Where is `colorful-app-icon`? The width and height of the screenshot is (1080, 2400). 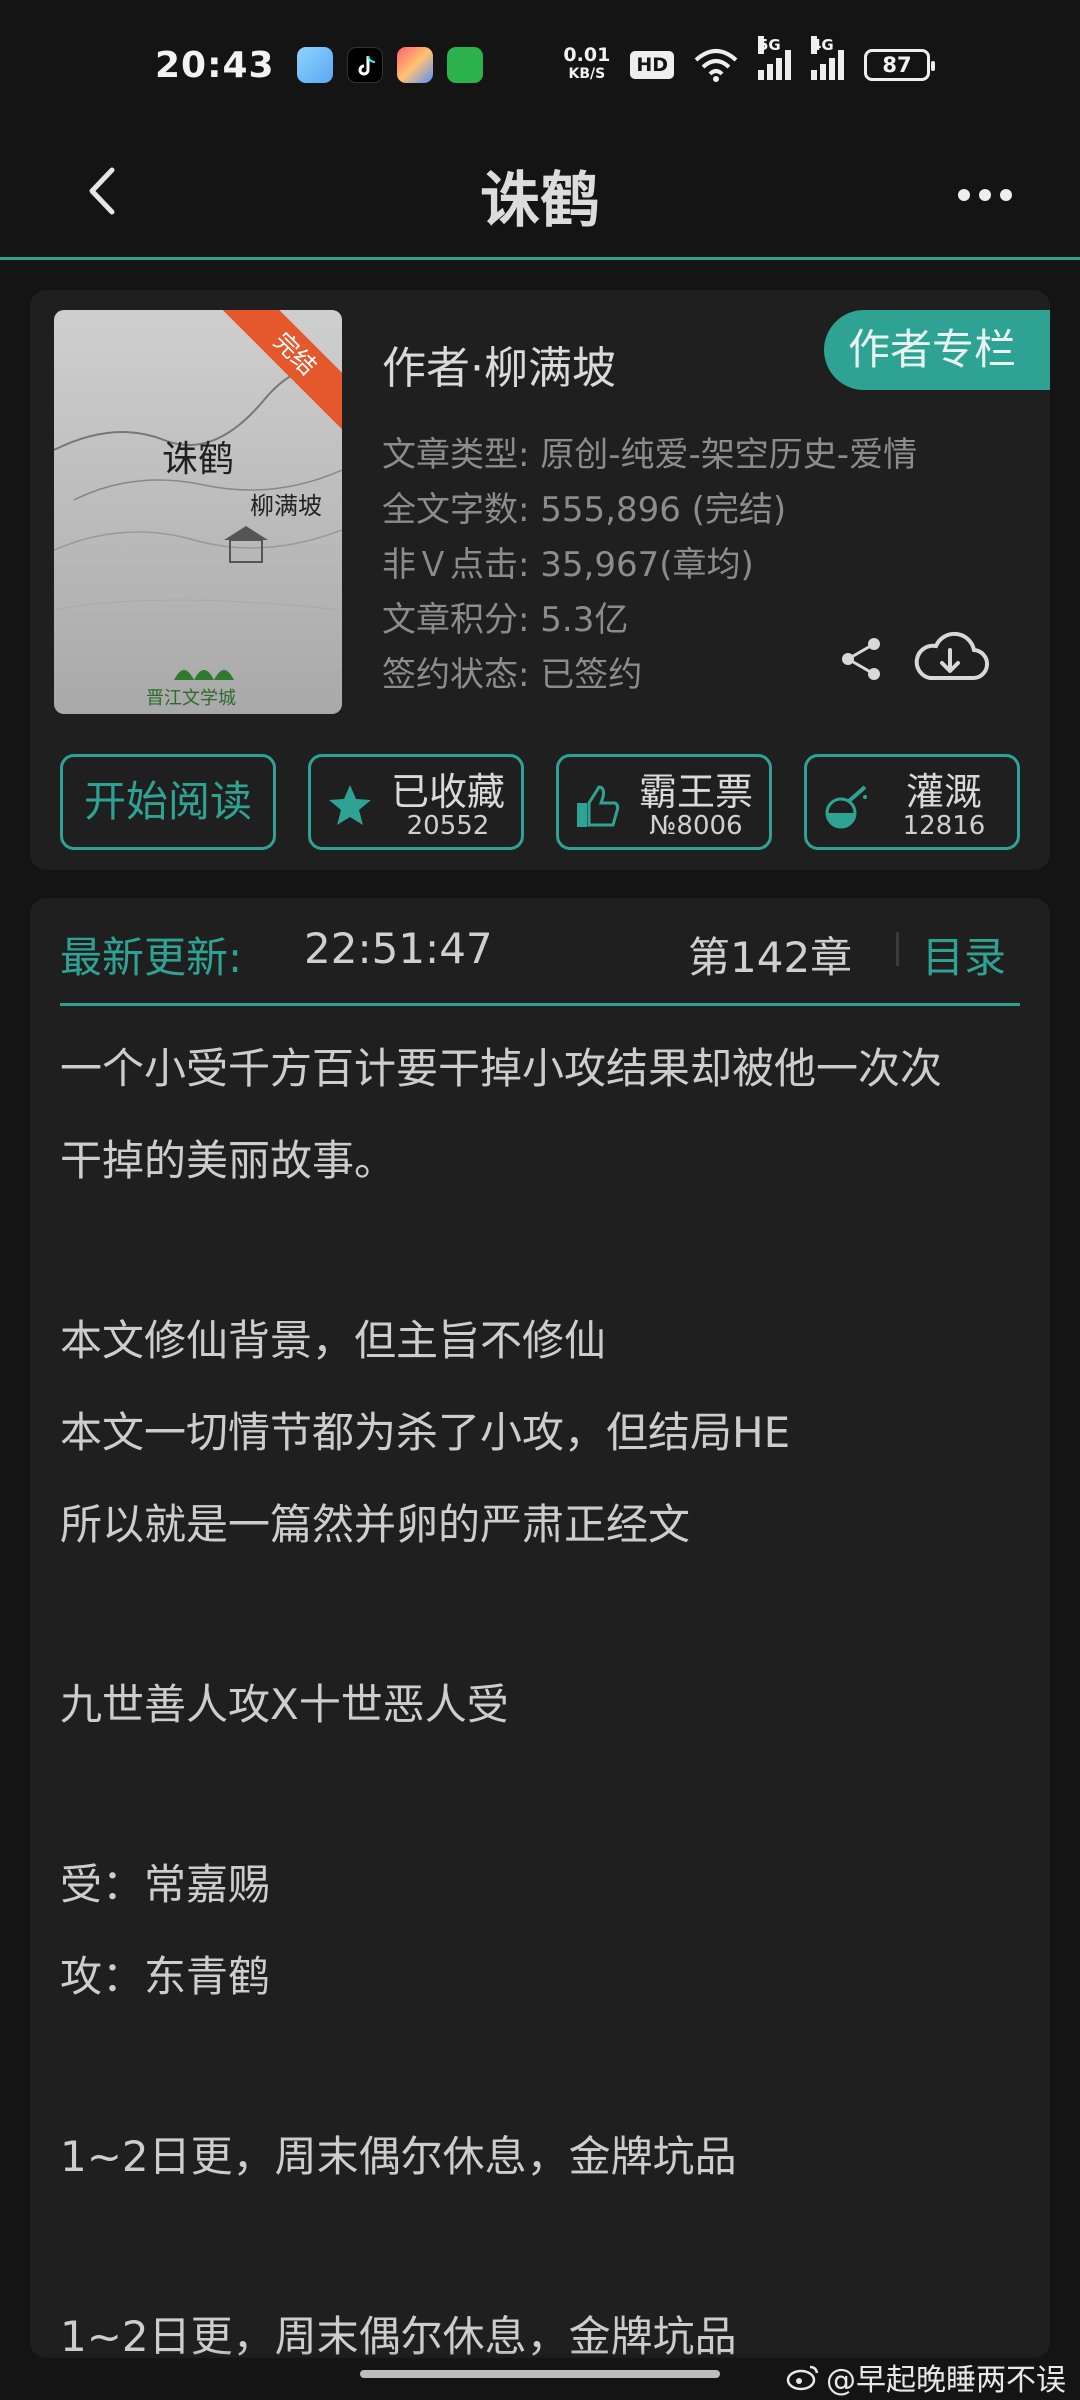
colorful-app-icon is located at coordinates (414, 65).